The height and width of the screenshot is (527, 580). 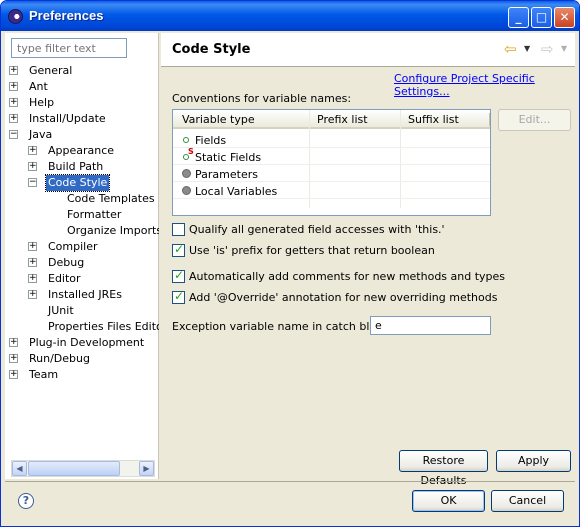 What do you see at coordinates (430, 325) in the screenshot?
I see `exception-variable-input: e` at bounding box center [430, 325].